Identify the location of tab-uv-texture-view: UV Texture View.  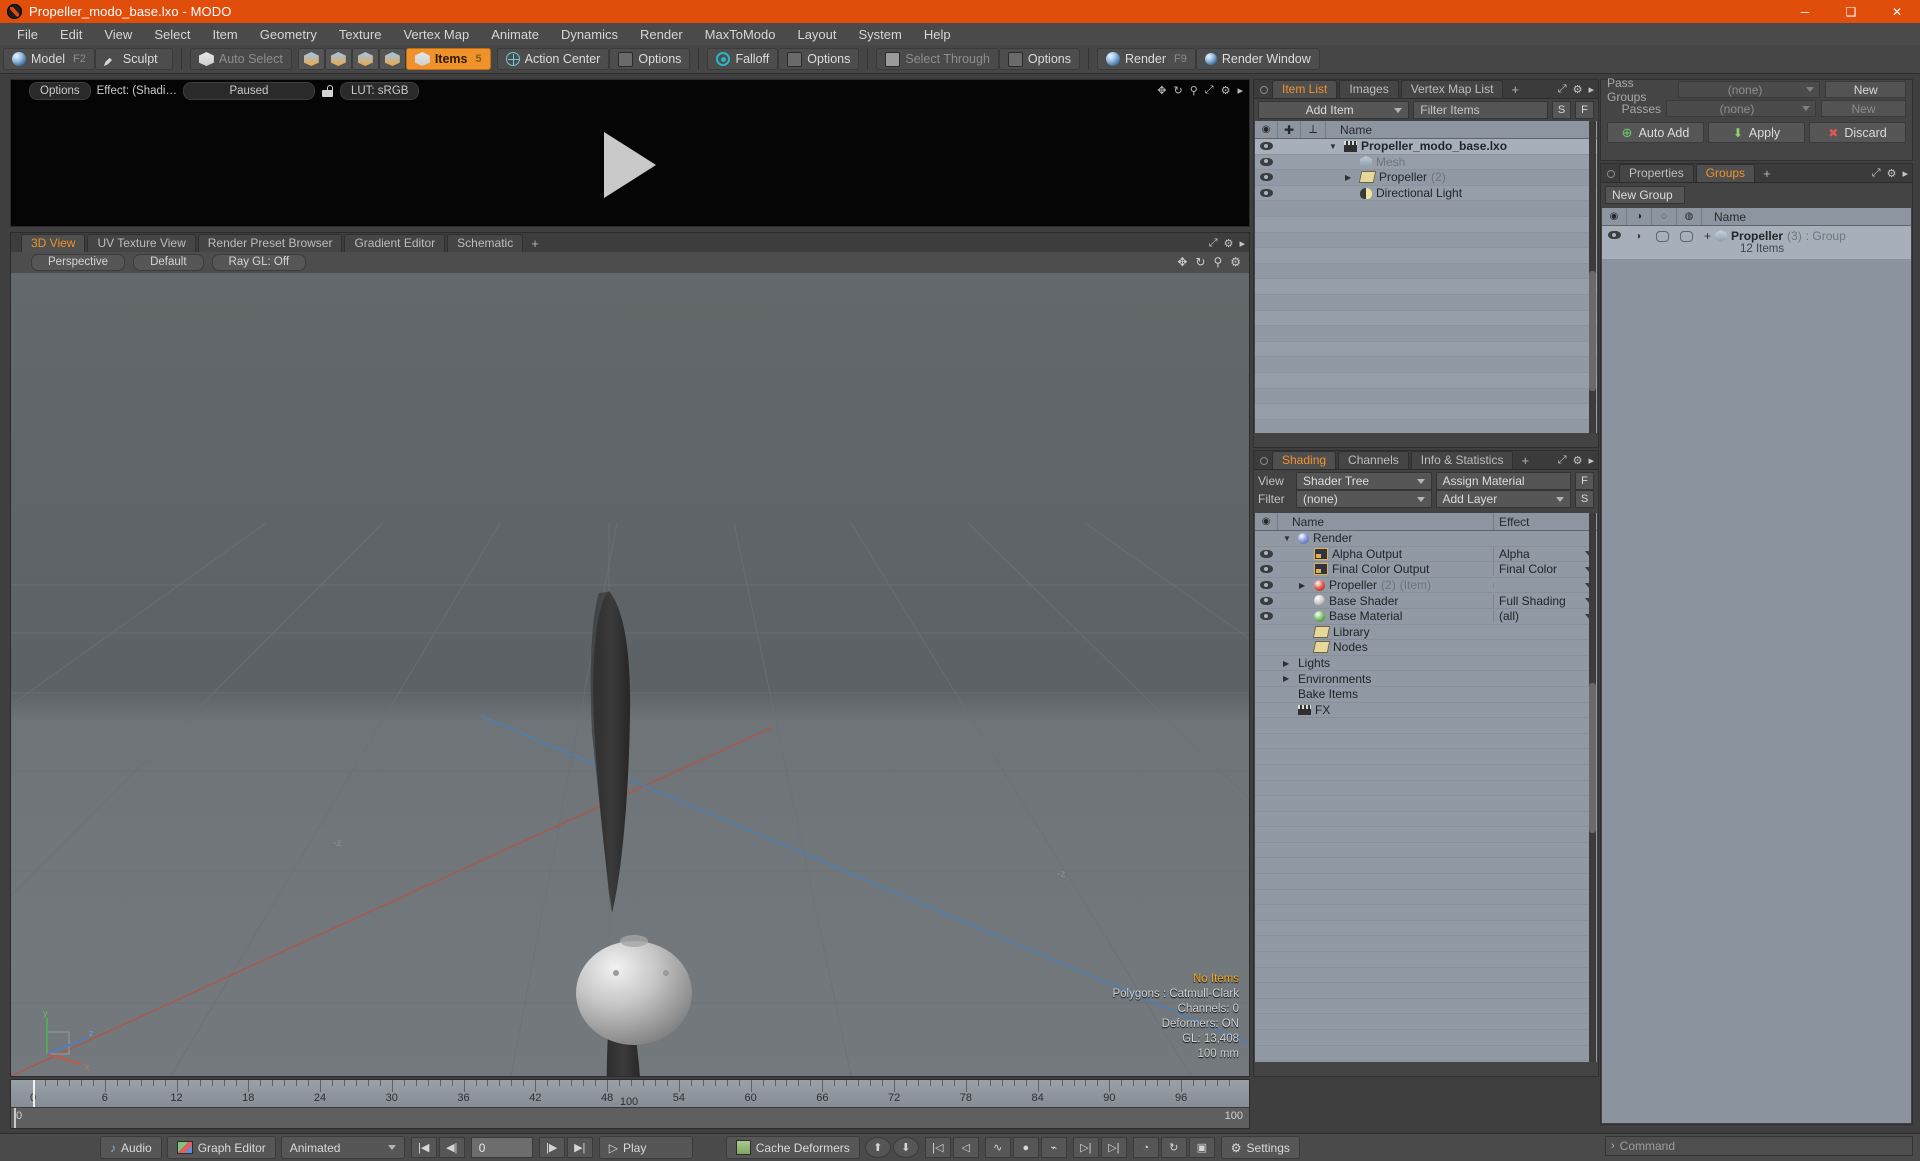
(141, 243).